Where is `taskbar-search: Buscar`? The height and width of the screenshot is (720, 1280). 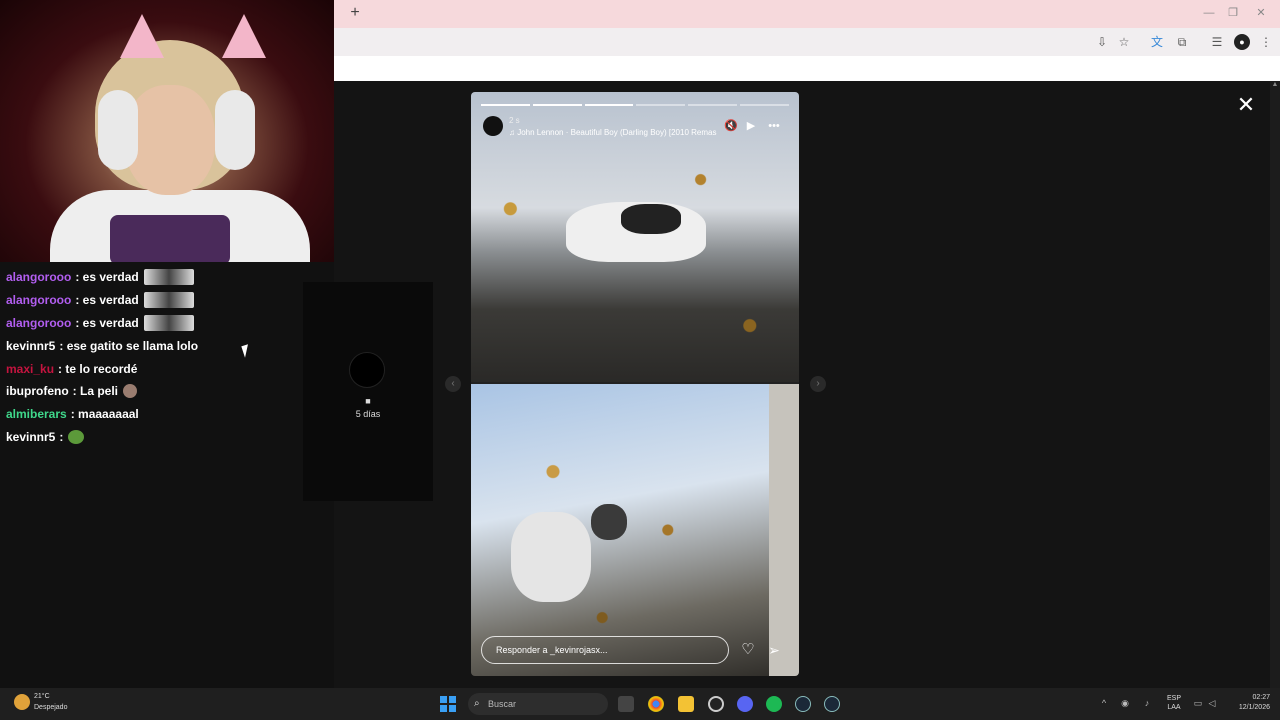 taskbar-search: Buscar is located at coordinates (538, 704).